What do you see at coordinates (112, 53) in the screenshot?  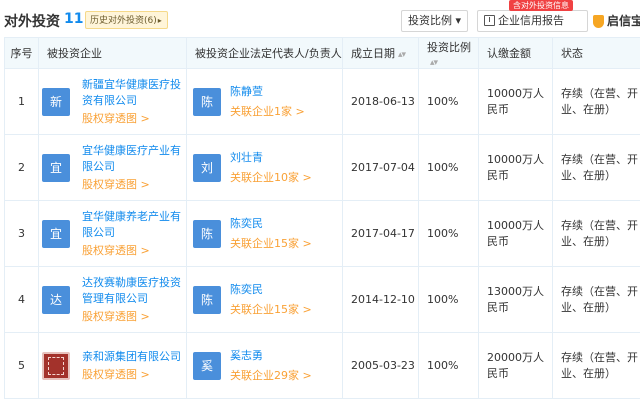 I see `column-header-company: 被投资企业` at bounding box center [112, 53].